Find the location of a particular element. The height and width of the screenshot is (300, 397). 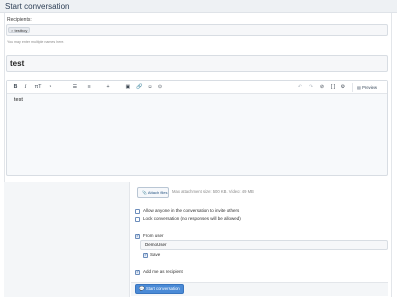

token-remove-icon: × is located at coordinates (12, 30).